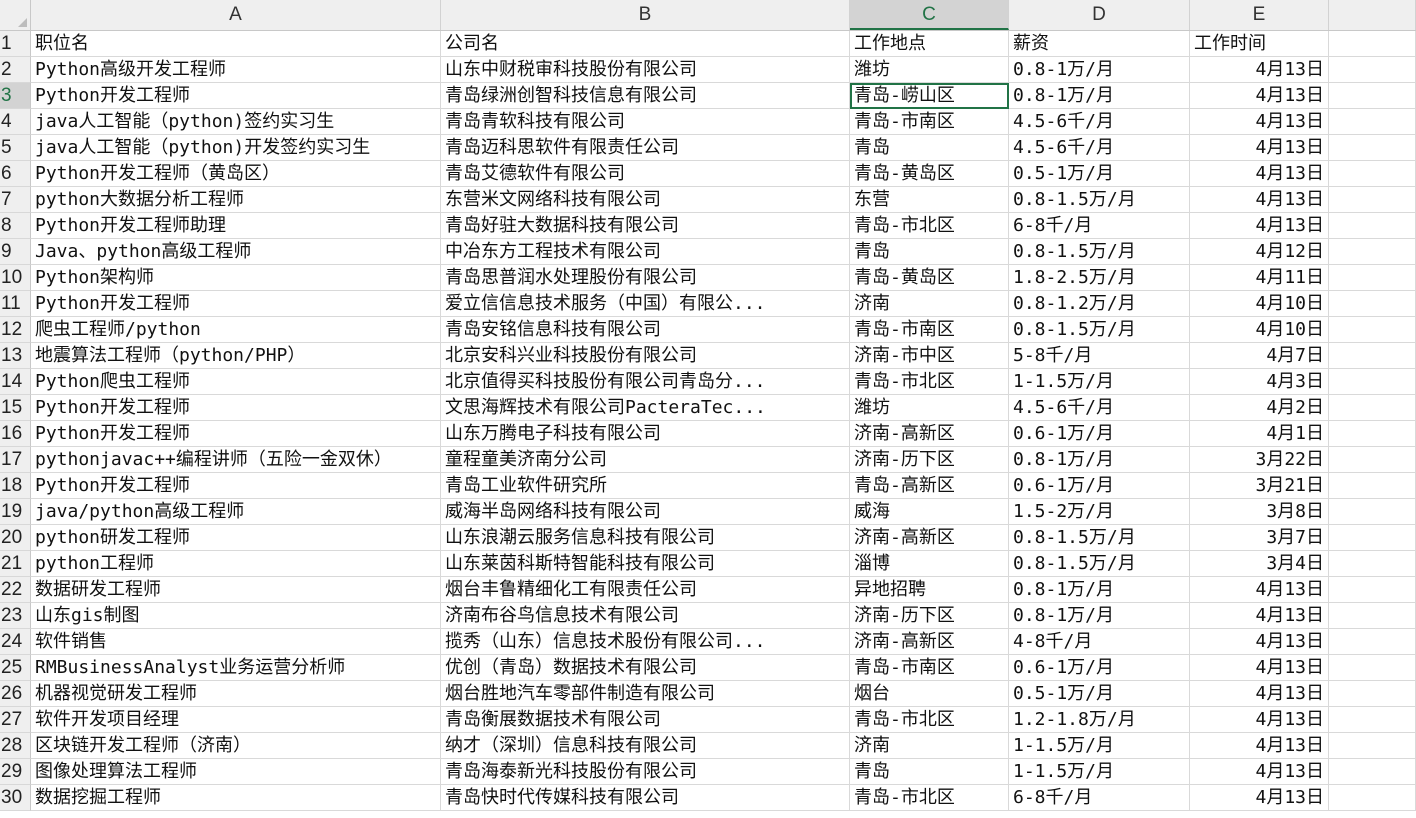 The width and height of the screenshot is (1416, 818). Describe the element at coordinates (1259, 15) in the screenshot. I see `column-header-E: E` at that location.